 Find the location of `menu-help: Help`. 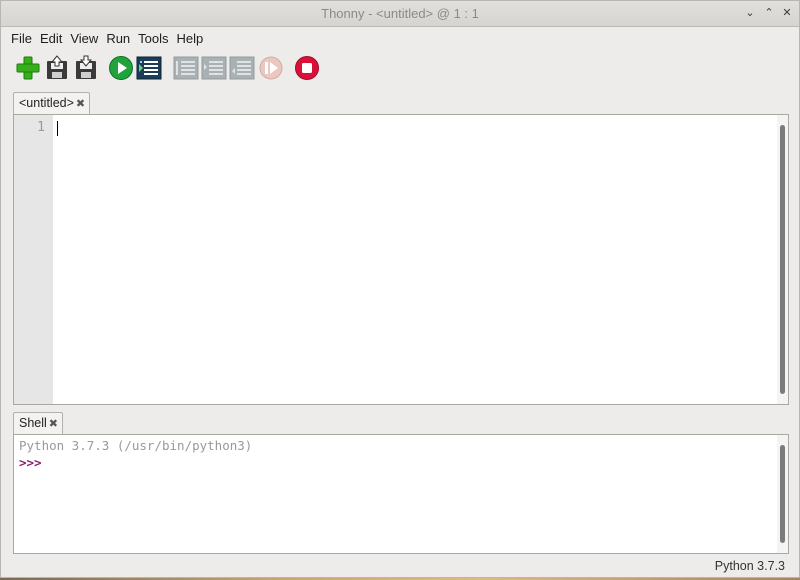

menu-help: Help is located at coordinates (190, 38).